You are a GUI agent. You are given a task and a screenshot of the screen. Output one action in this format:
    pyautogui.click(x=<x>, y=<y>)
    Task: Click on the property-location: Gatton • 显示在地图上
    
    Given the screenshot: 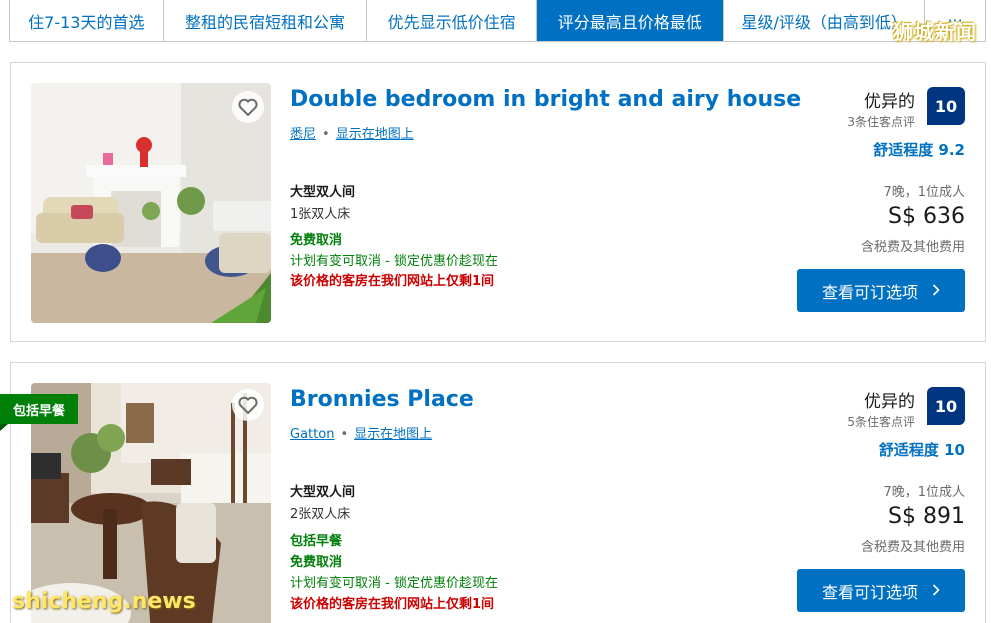 What is the action you would take?
    pyautogui.click(x=361, y=432)
    